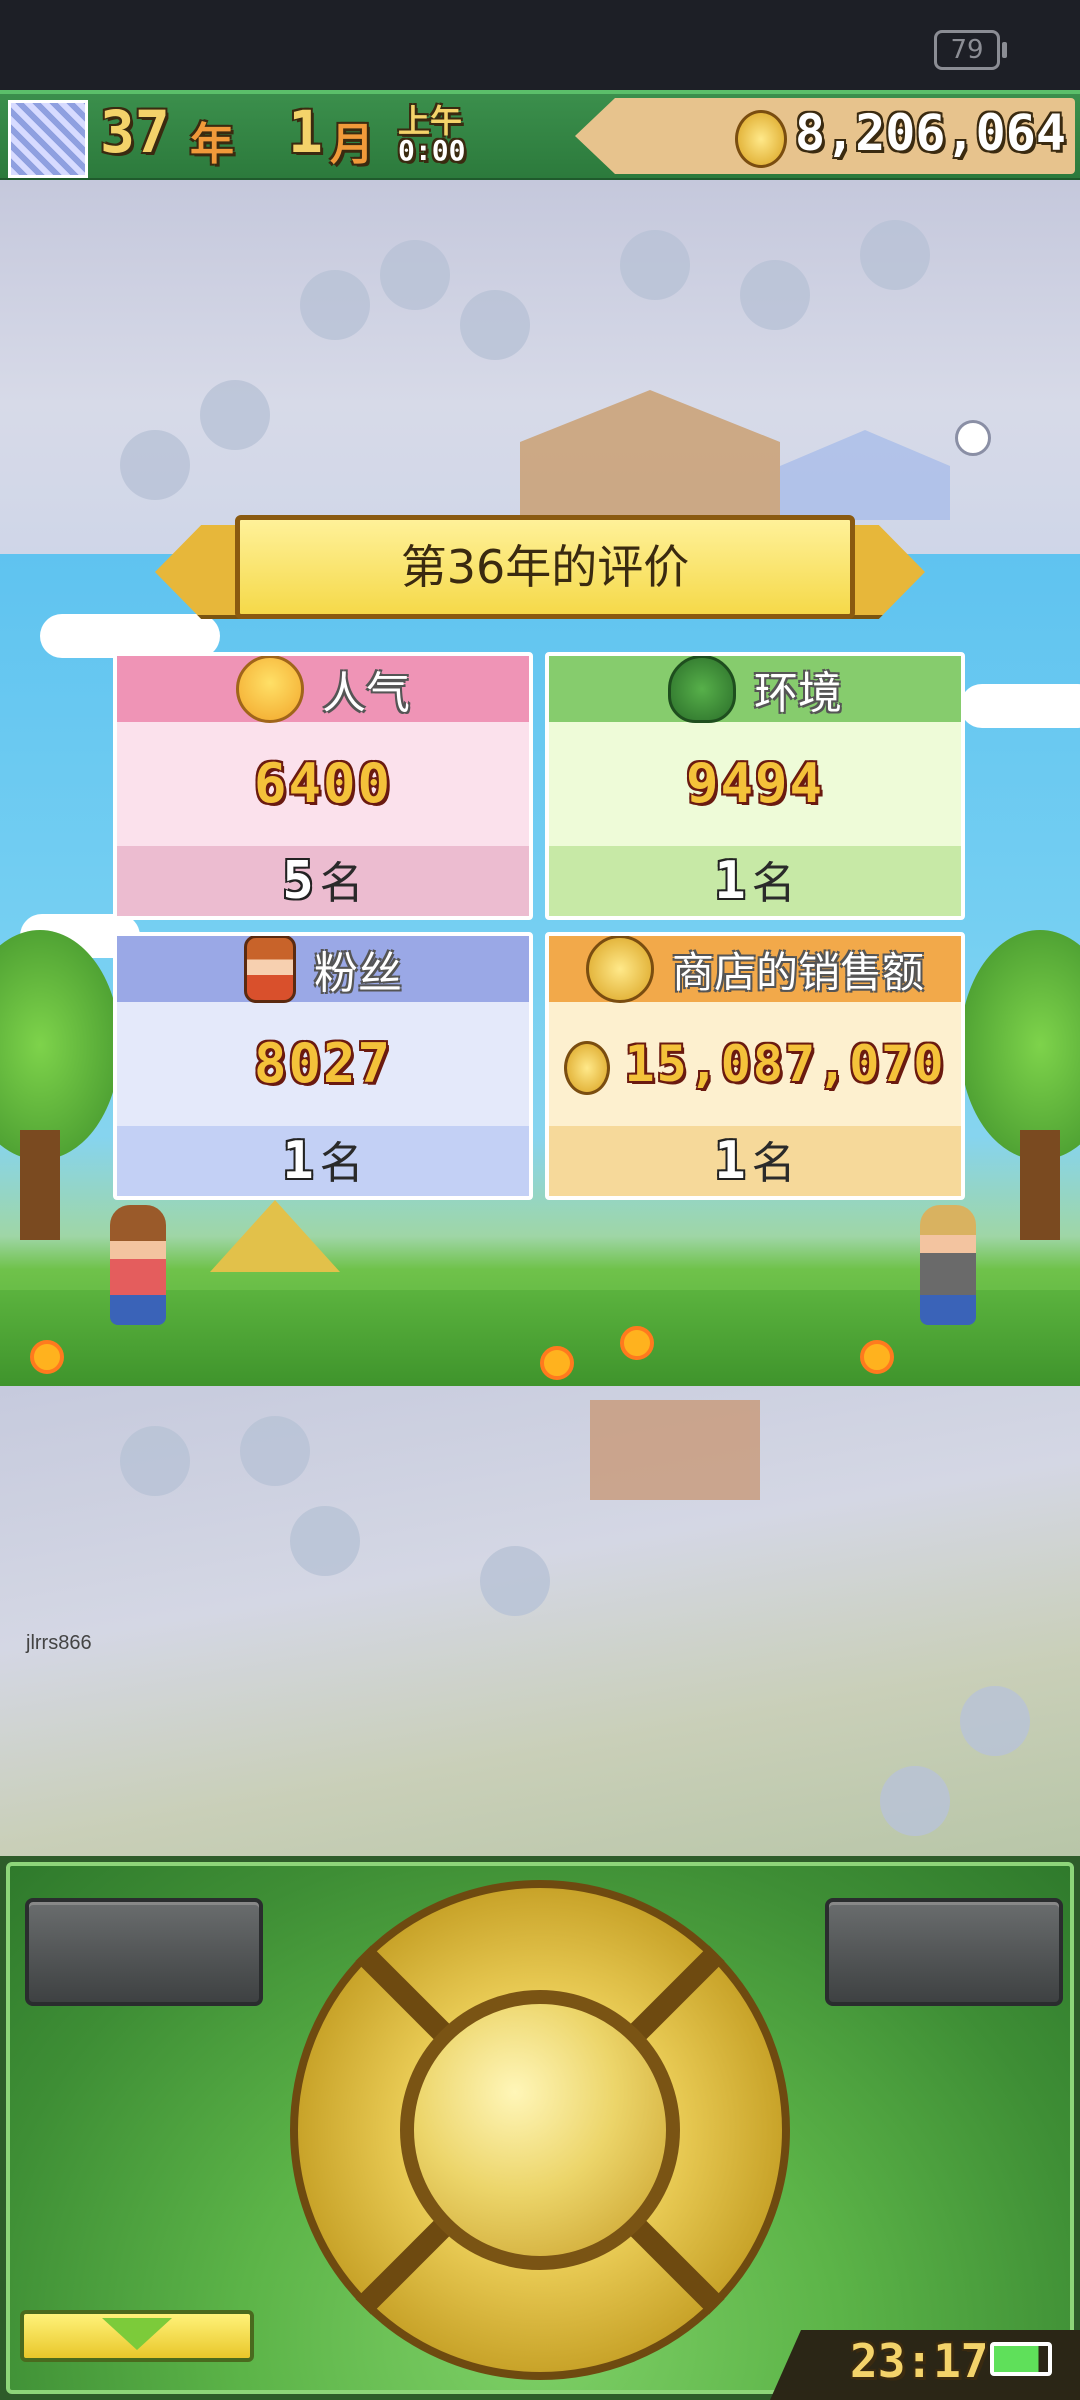 This screenshot has height=2400, width=1080. What do you see at coordinates (358, 973) in the screenshot?
I see `card-label: 粉丝` at bounding box center [358, 973].